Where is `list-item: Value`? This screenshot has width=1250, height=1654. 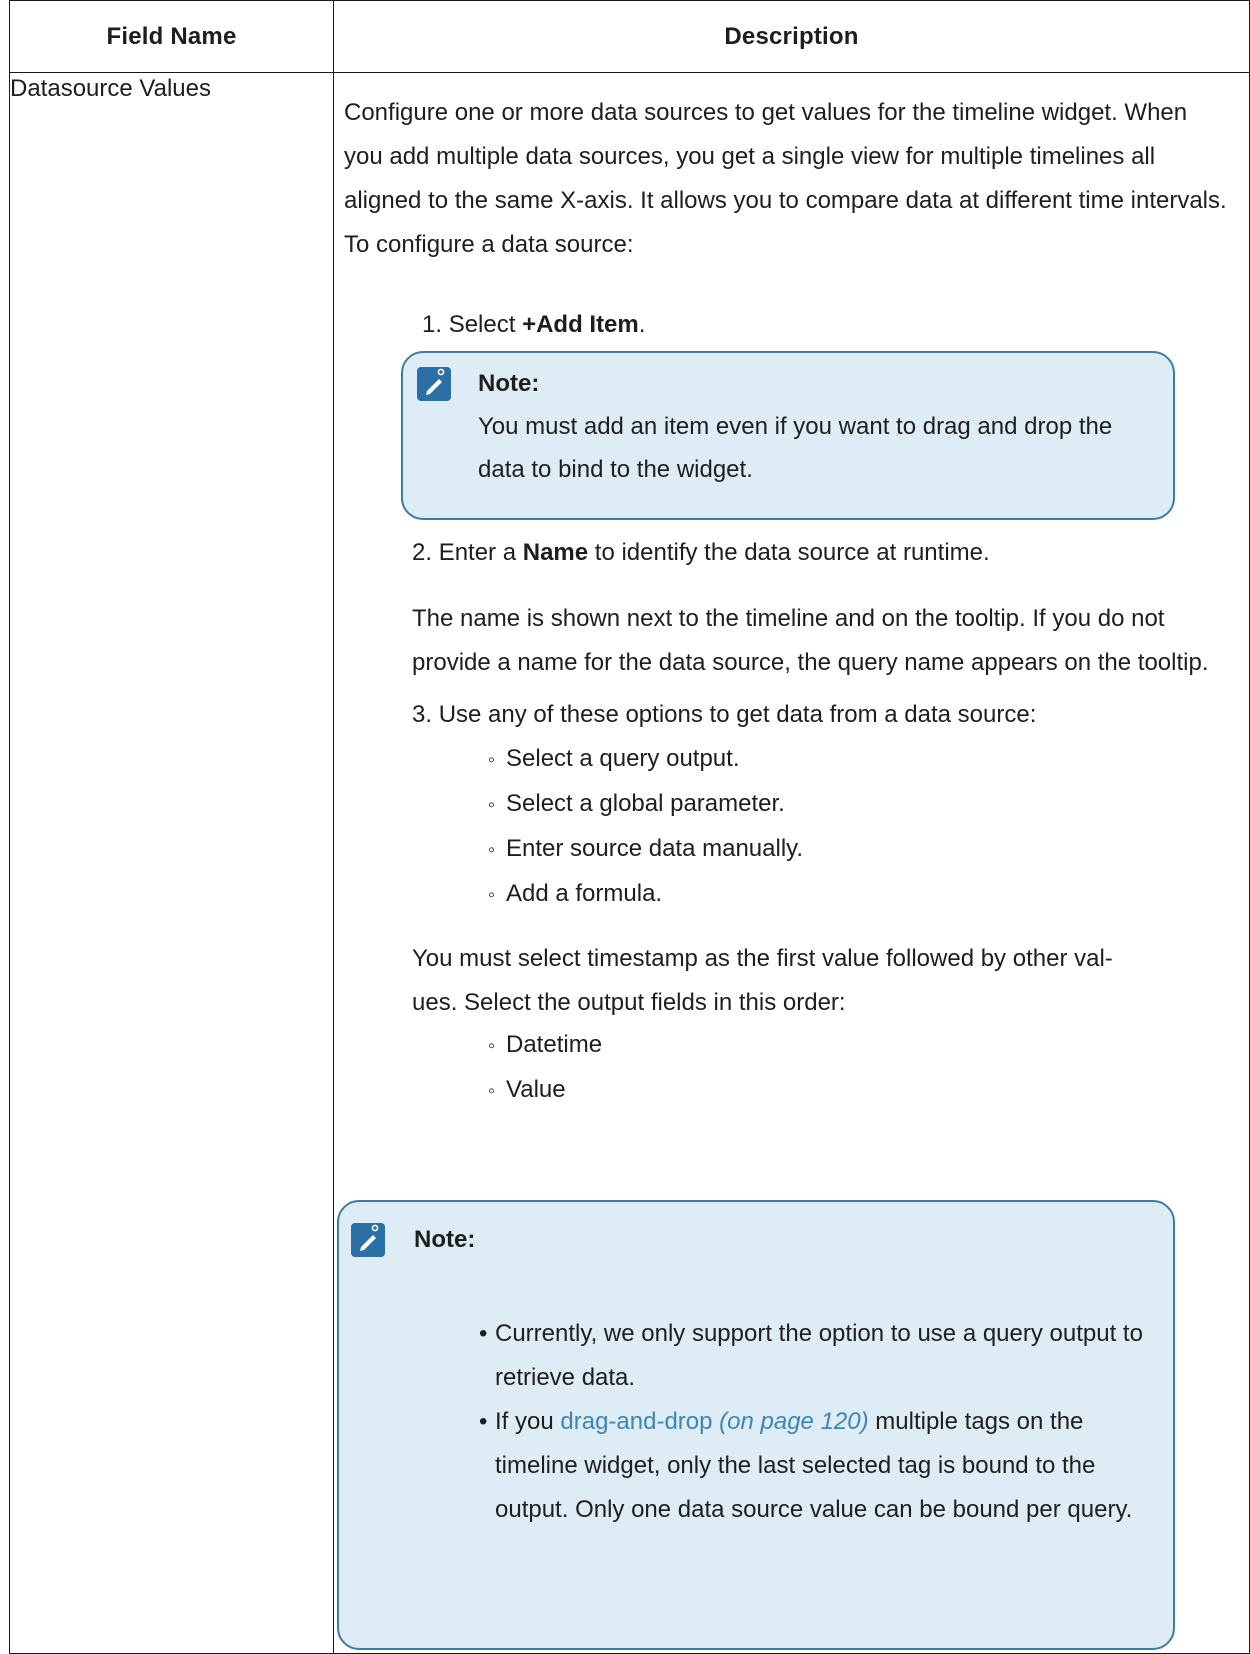 list-item: Value is located at coordinates (859, 1090).